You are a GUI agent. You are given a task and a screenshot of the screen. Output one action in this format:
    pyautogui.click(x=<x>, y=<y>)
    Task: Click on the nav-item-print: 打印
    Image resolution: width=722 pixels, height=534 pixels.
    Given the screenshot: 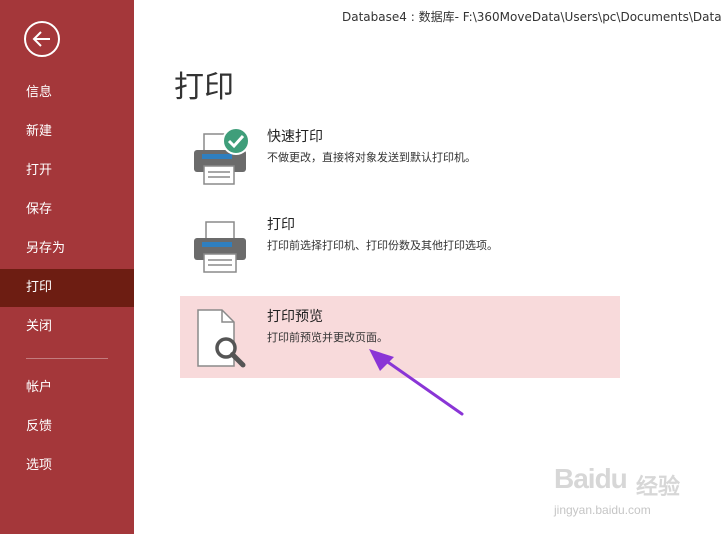 What is the action you would take?
    pyautogui.click(x=67, y=288)
    